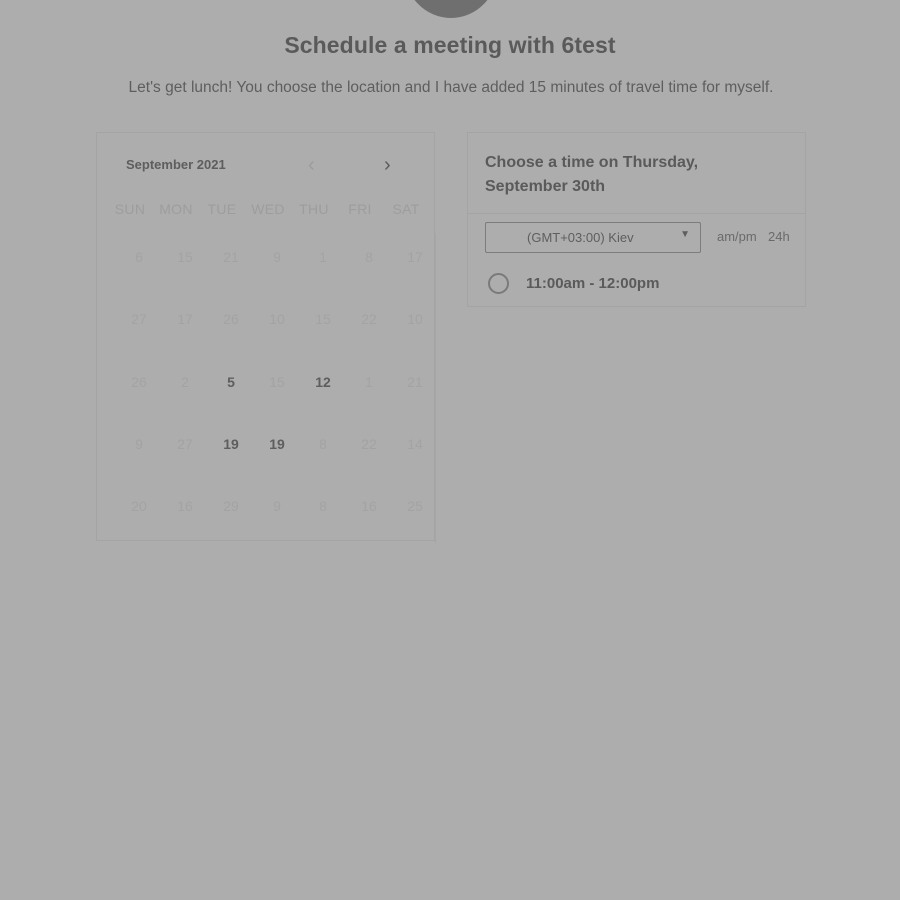  I want to click on chevron-right-icon: ›, so click(387, 165).